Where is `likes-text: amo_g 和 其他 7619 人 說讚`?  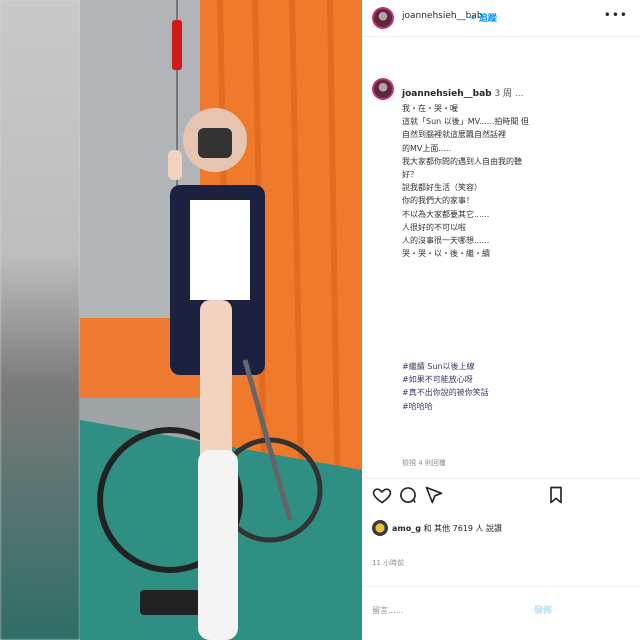
likes-text: amo_g 和 其他 7619 人 說讚 is located at coordinates (447, 528).